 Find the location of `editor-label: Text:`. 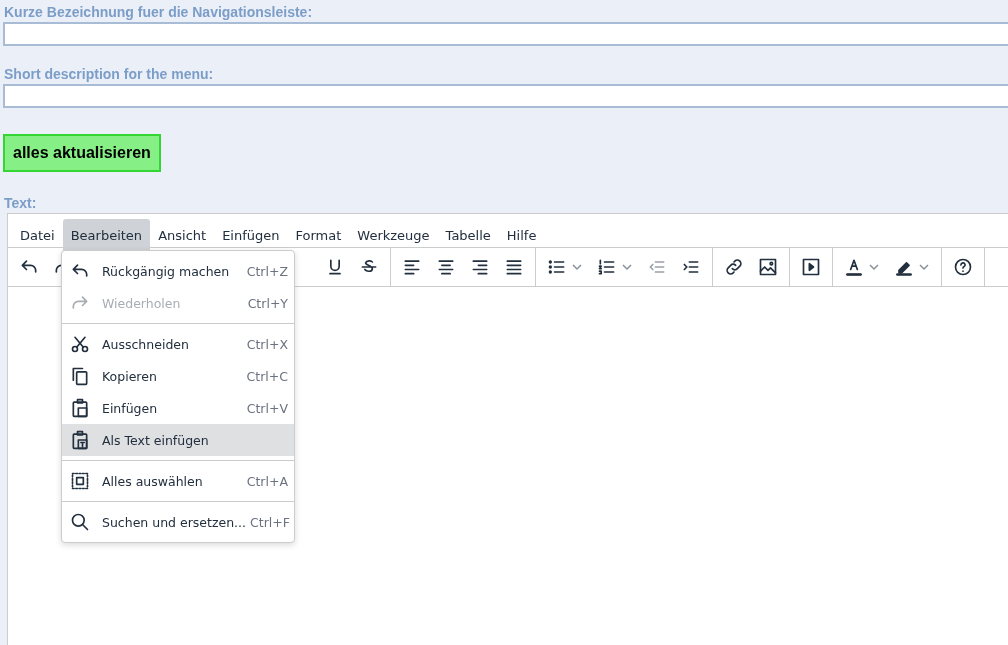

editor-label: Text: is located at coordinates (21, 203).